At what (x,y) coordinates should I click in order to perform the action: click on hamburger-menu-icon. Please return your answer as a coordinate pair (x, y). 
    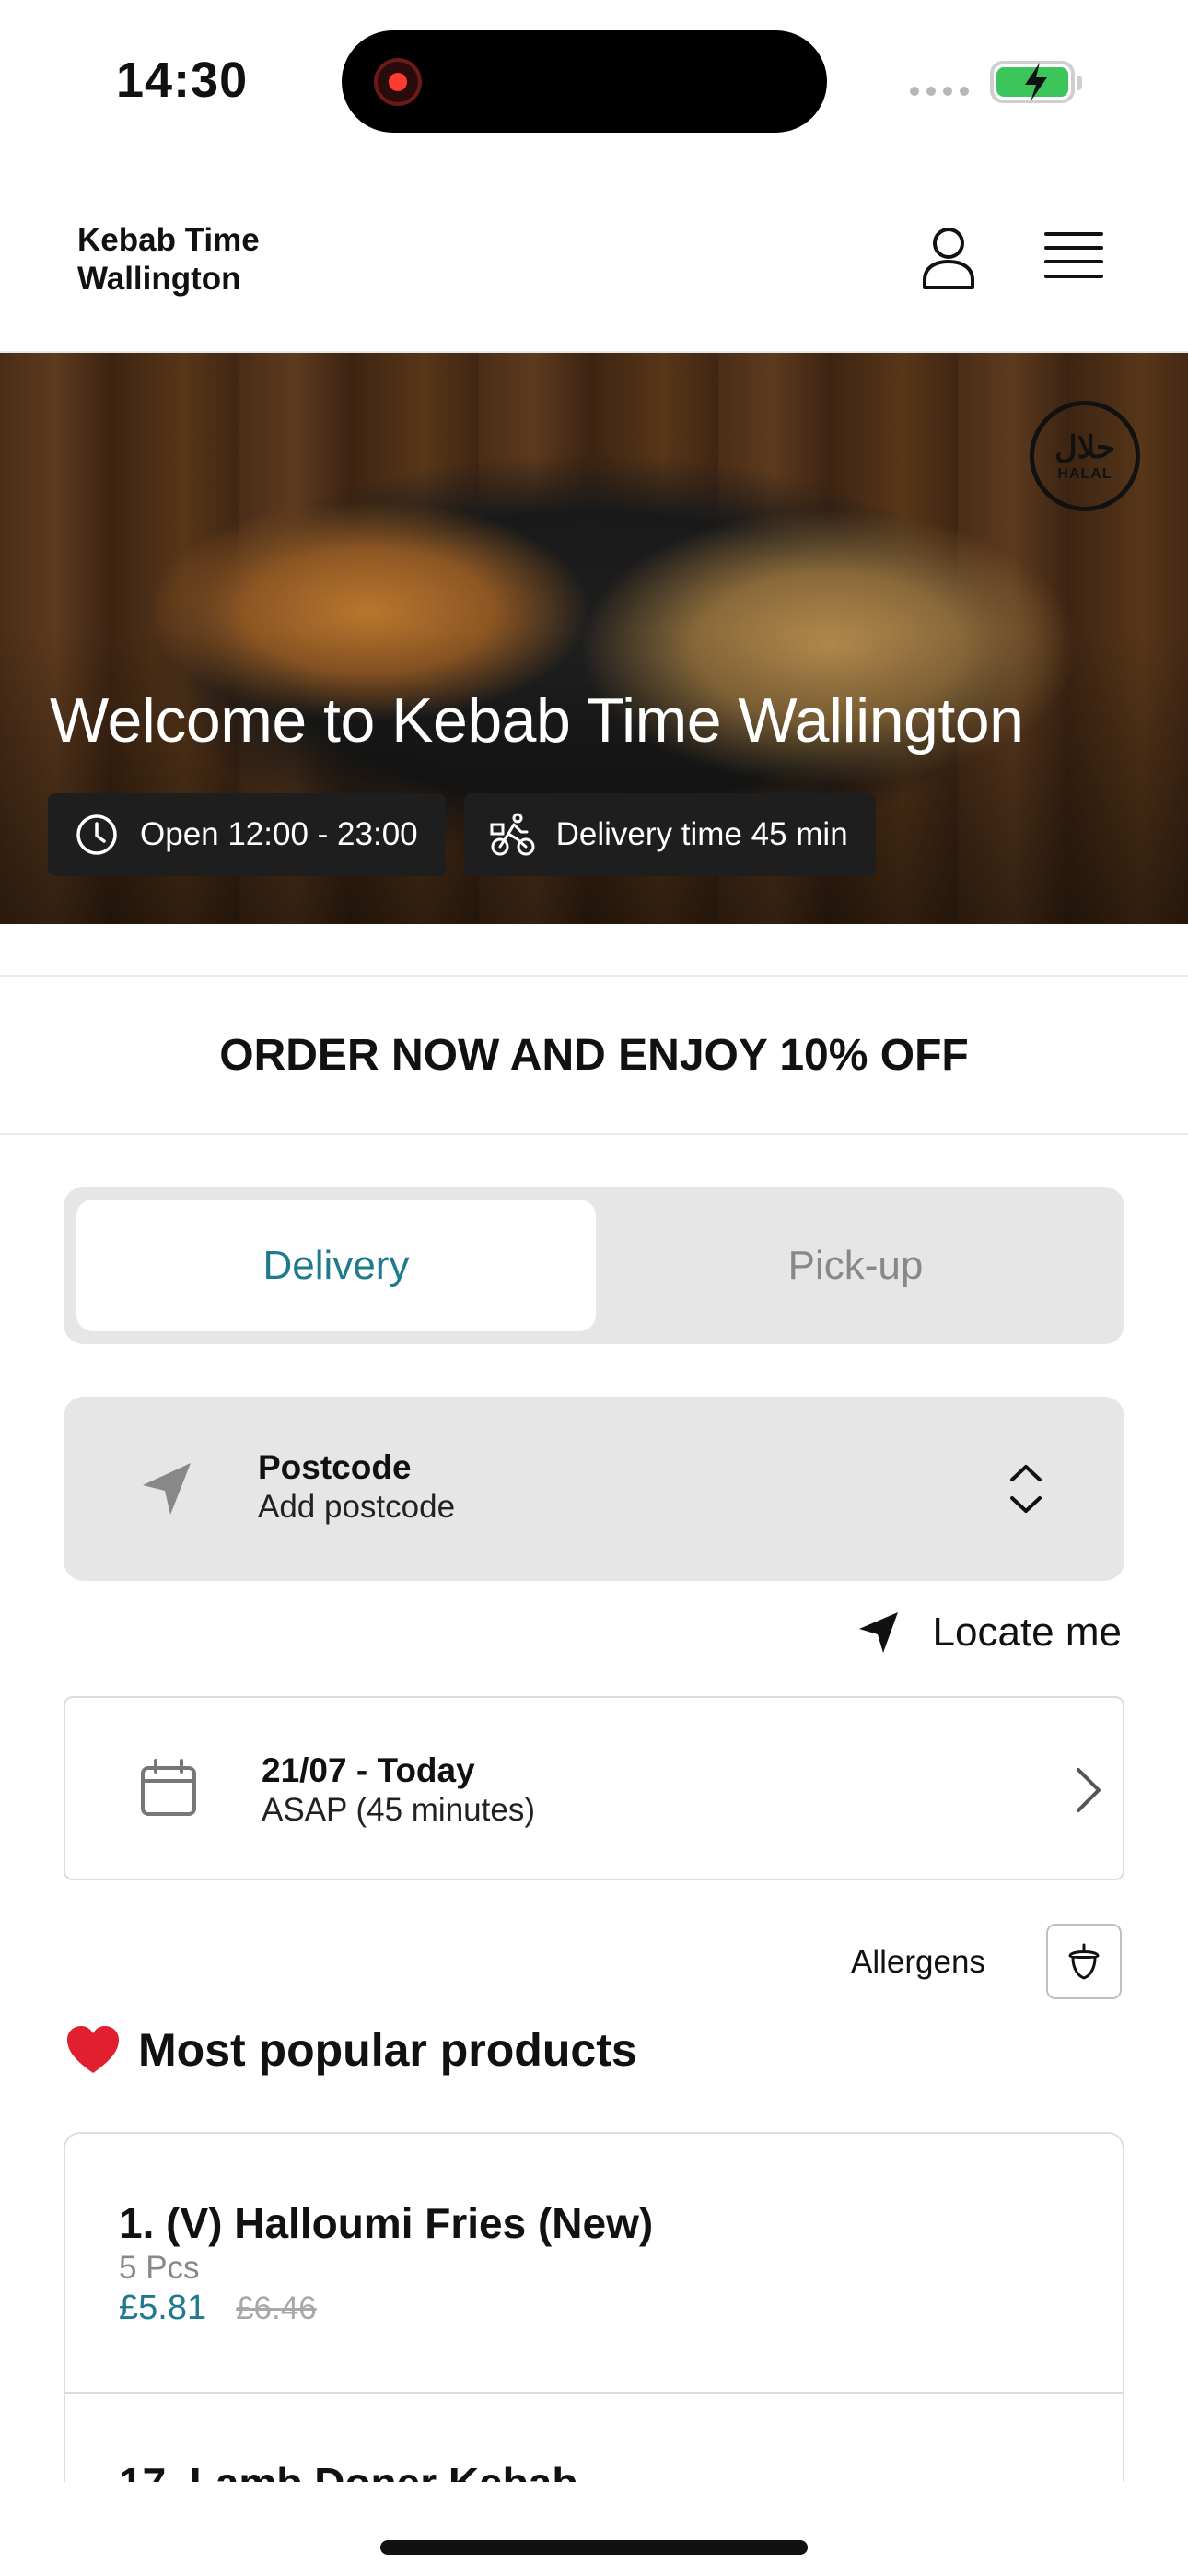
    Looking at the image, I should click on (1073, 256).